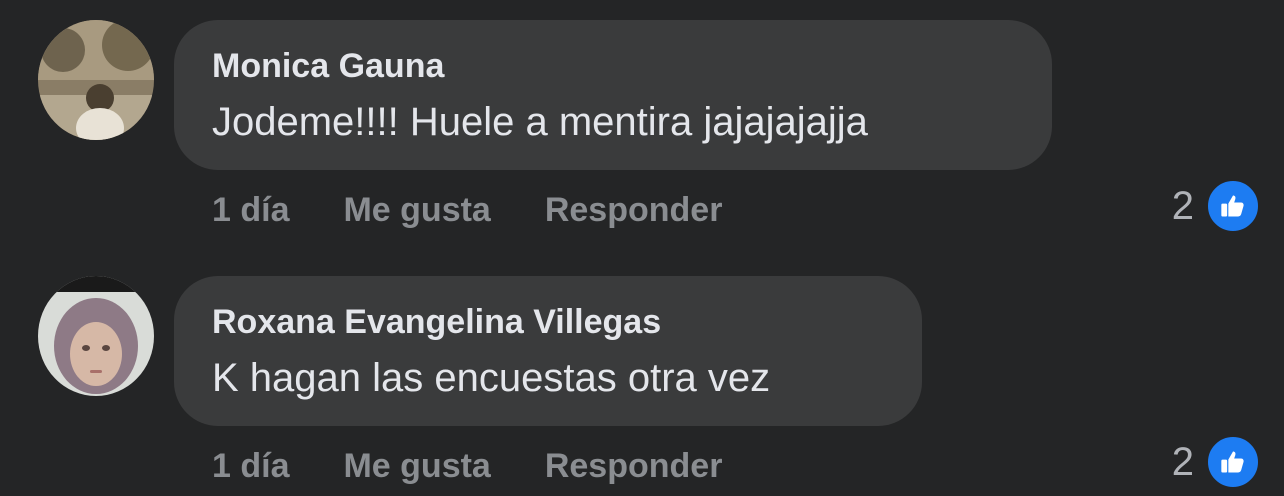  I want to click on comment-author: Monica Gauna, so click(613, 66).